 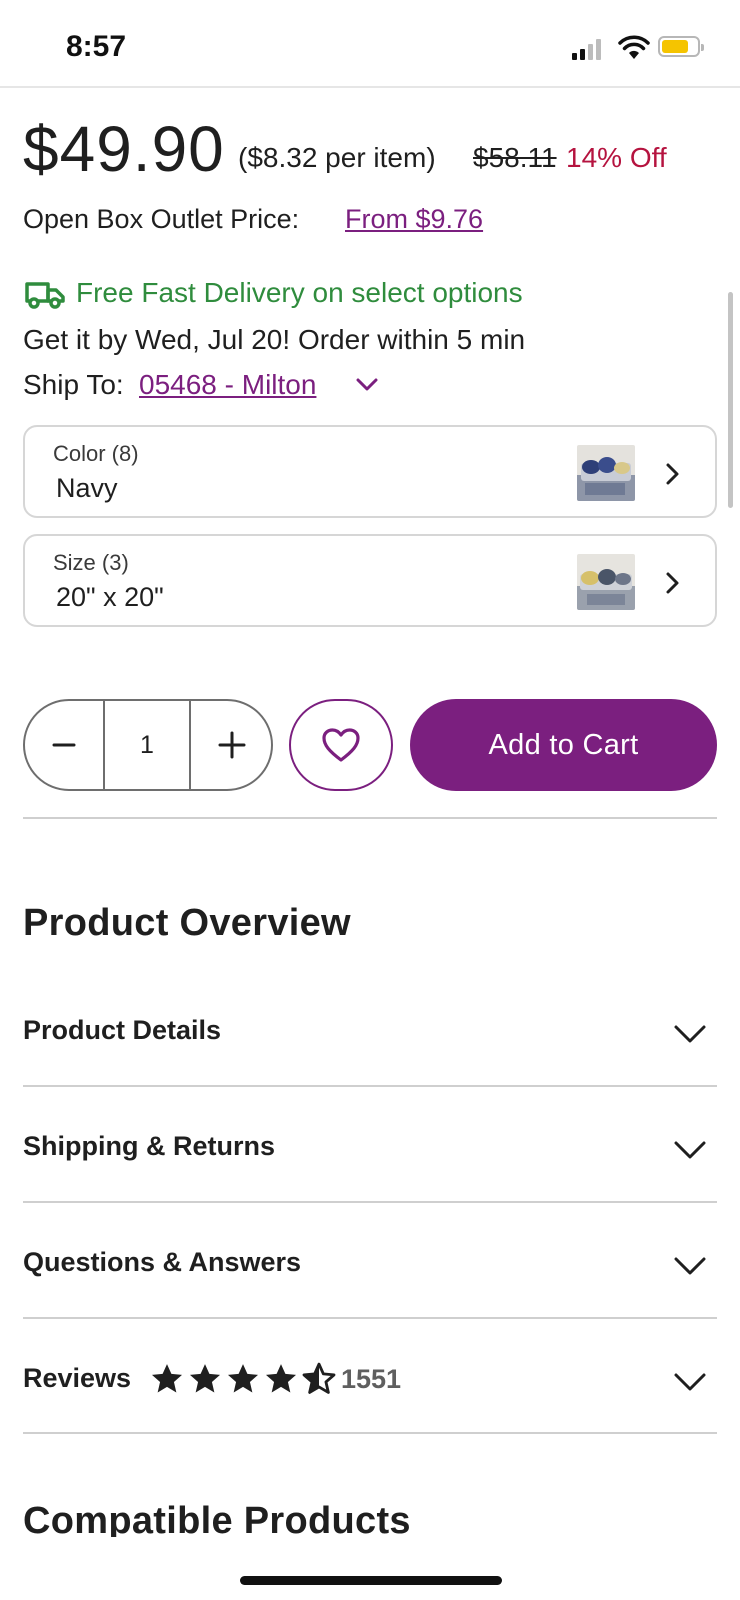 What do you see at coordinates (91, 562) in the screenshot?
I see `size-option-label: Size (3)` at bounding box center [91, 562].